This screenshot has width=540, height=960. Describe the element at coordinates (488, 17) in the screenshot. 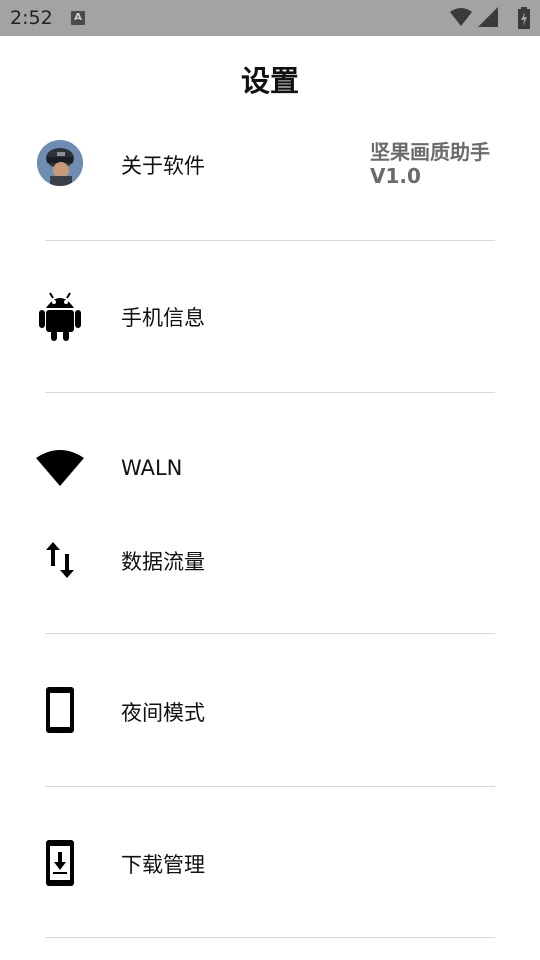

I see `cell-signal-icon` at that location.